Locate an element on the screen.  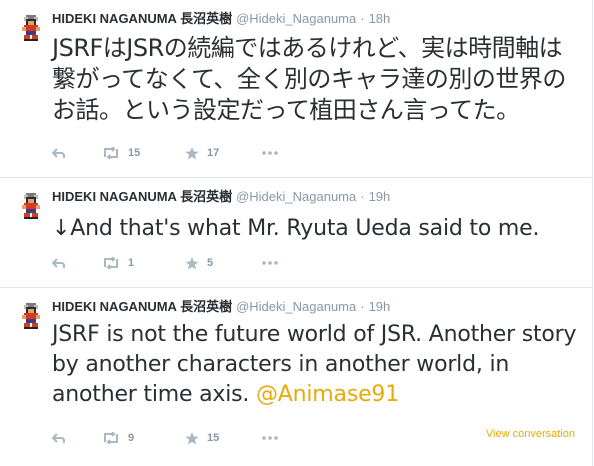
favorite-count: 5 is located at coordinates (210, 263).